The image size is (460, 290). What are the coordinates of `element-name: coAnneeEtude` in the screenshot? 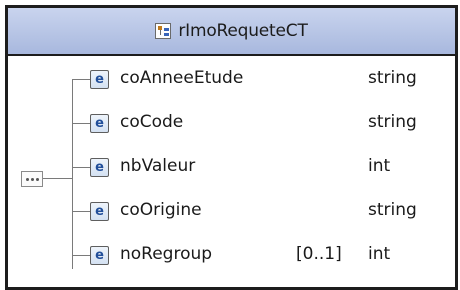 It's located at (182, 78).